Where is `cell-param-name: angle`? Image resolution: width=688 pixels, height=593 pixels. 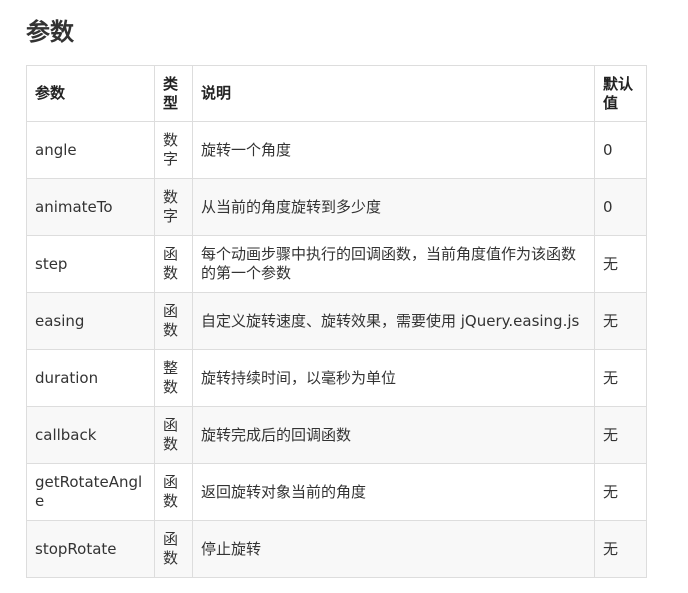
cell-param-name: angle is located at coordinates (90, 150).